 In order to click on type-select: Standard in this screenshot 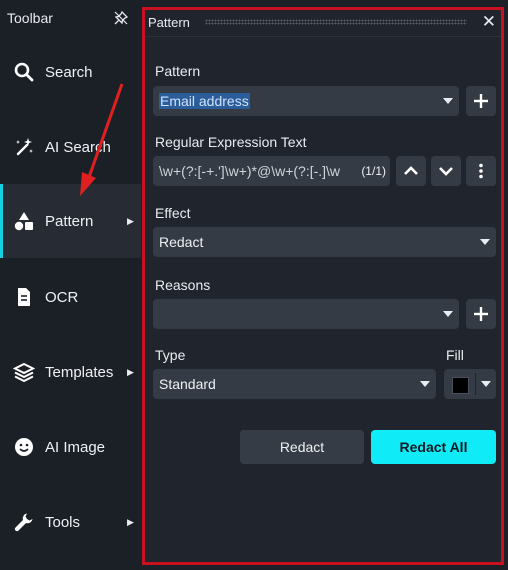, I will do `click(294, 384)`.